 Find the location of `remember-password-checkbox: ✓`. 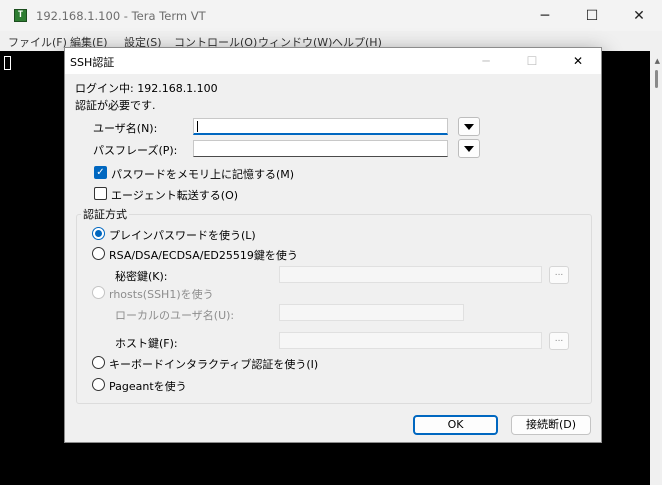

remember-password-checkbox: ✓ is located at coordinates (100, 172).